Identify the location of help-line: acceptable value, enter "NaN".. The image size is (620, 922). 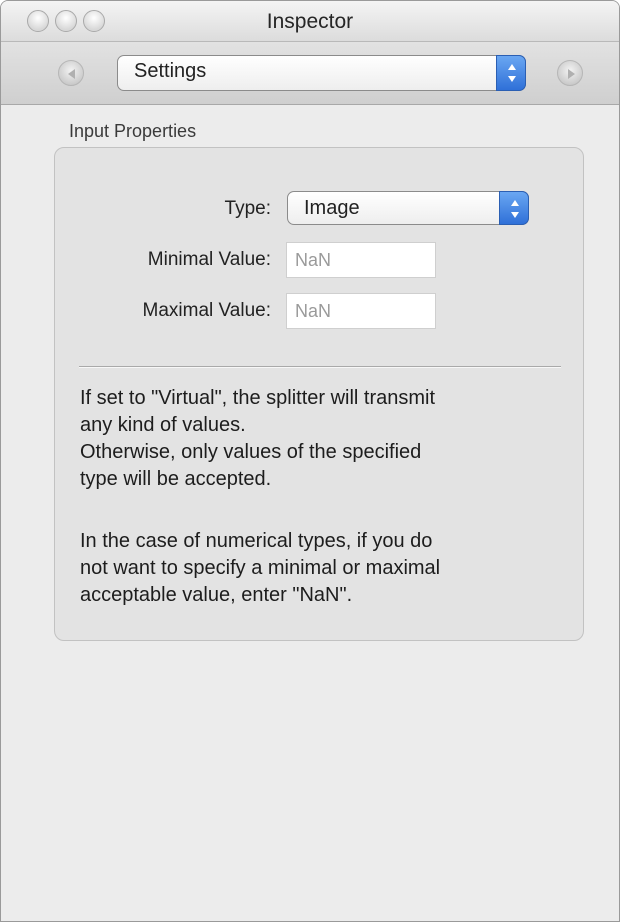
(216, 595).